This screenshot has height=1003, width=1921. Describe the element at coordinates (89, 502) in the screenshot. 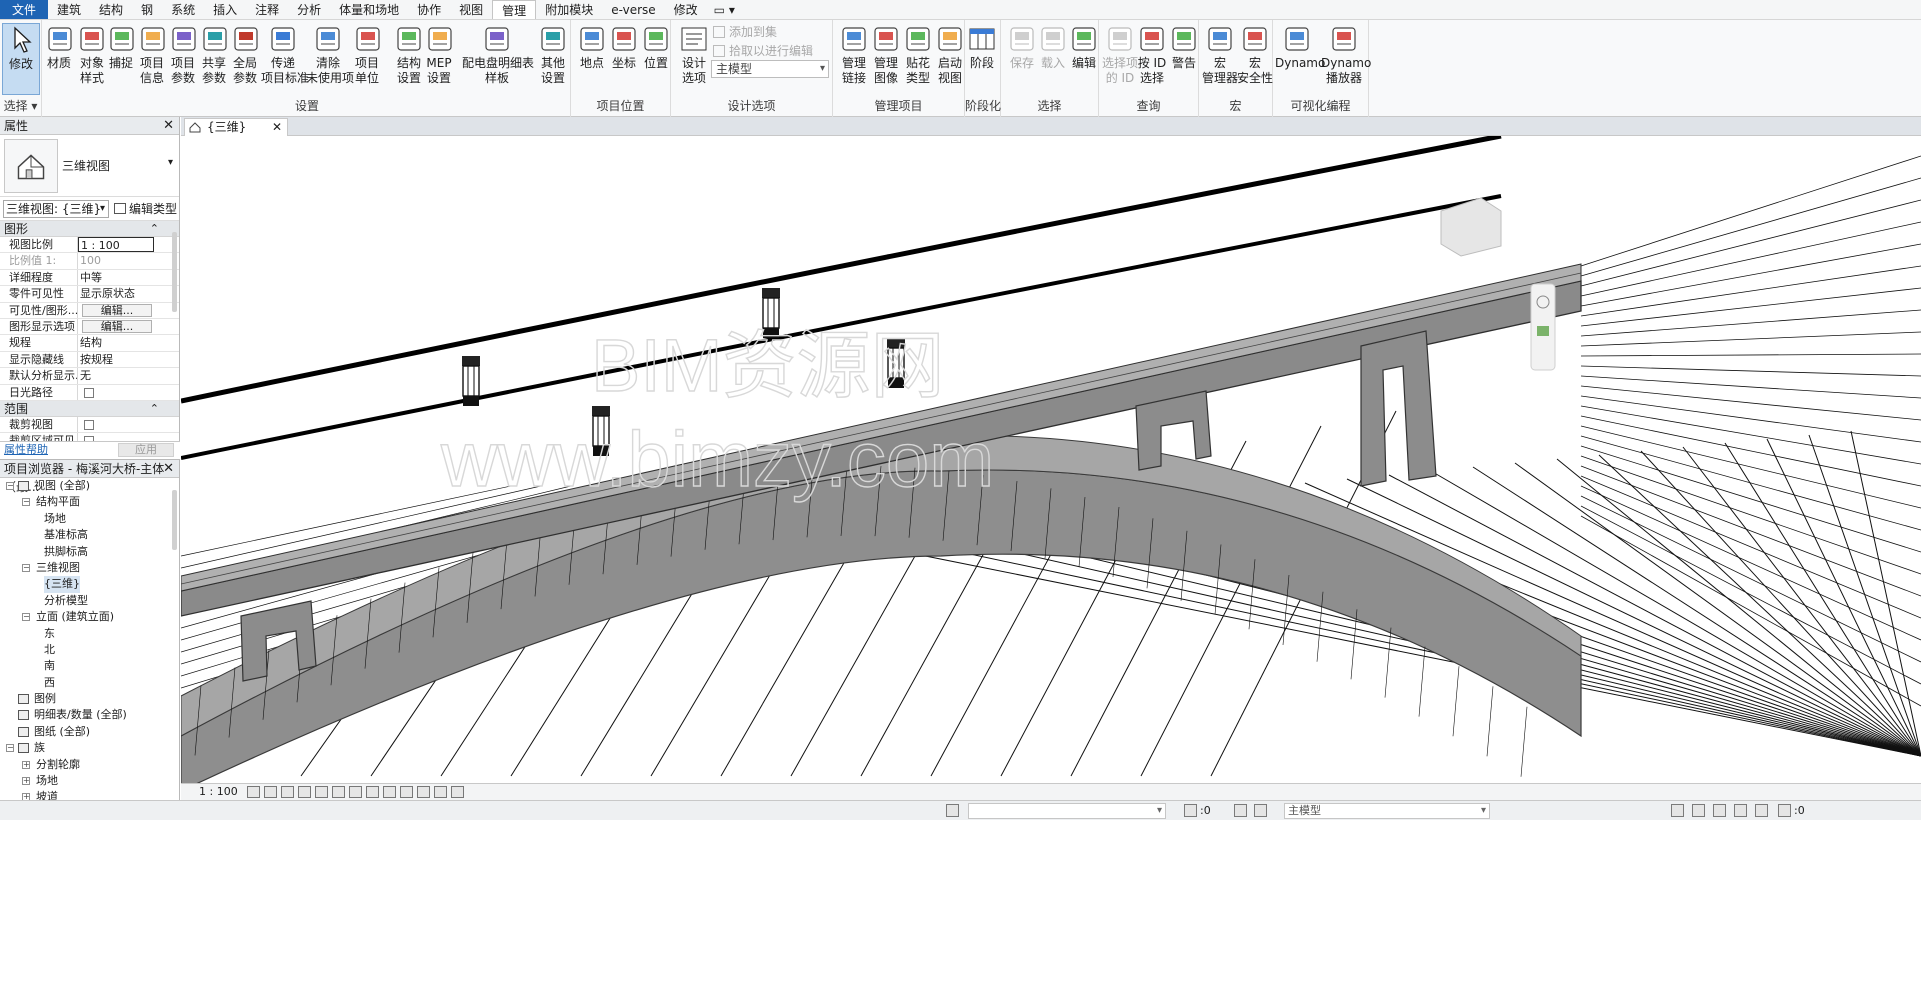

I see `browser-node: − 结构平面` at that location.